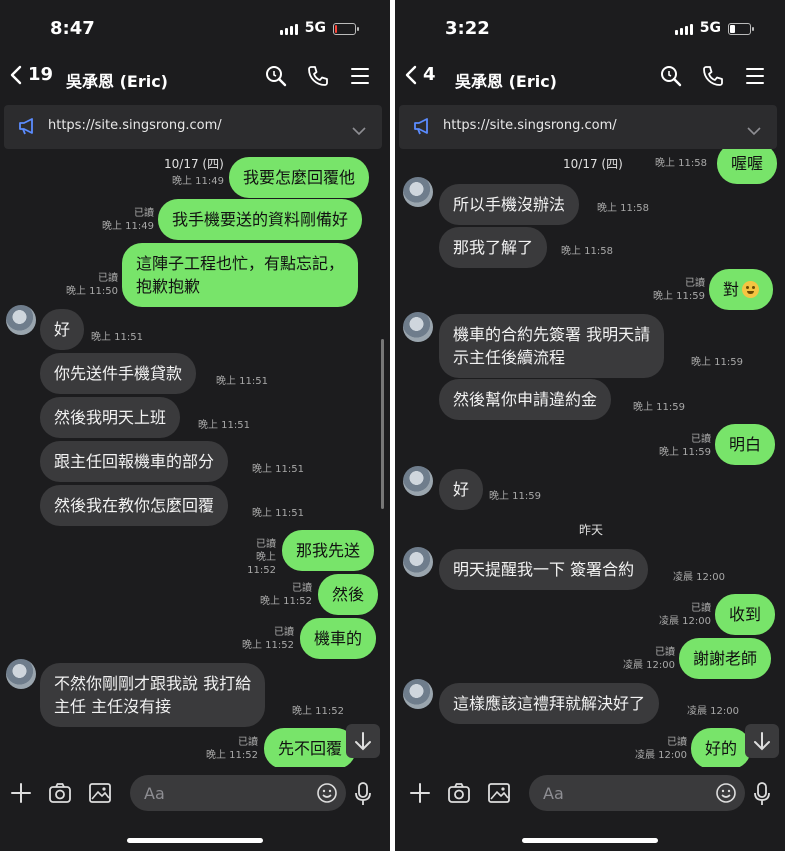 The image size is (785, 851). Describe the element at coordinates (338, 638) in the screenshot. I see `message-bubble-sent: 機車的` at that location.